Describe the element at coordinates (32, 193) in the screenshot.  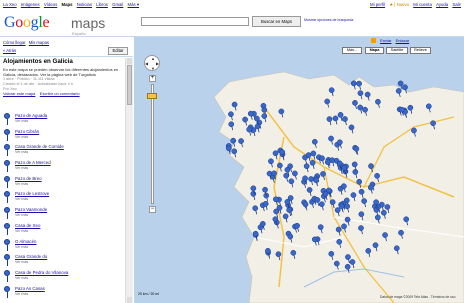
I see `result-name: Pazo de Lestrove` at that location.